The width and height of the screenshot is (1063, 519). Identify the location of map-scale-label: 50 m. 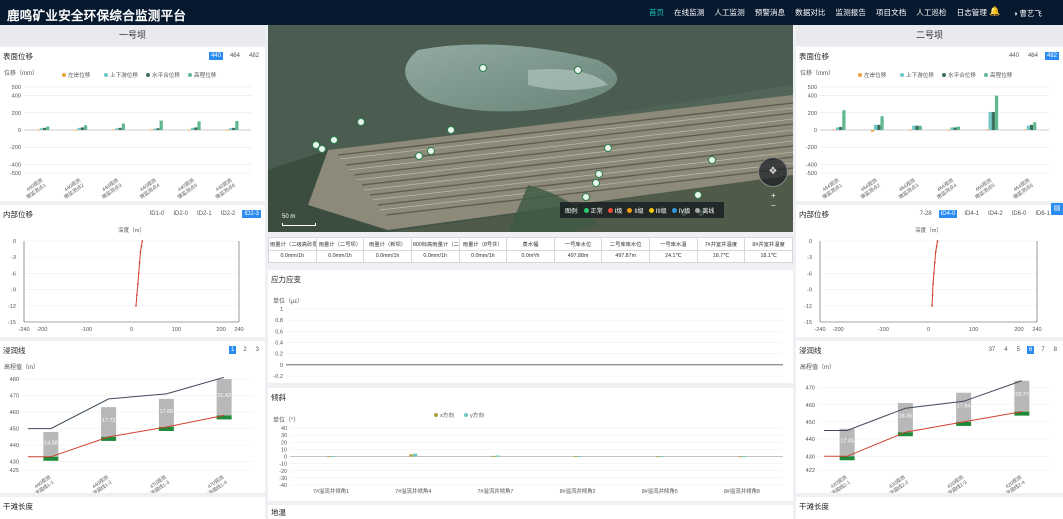
(289, 217).